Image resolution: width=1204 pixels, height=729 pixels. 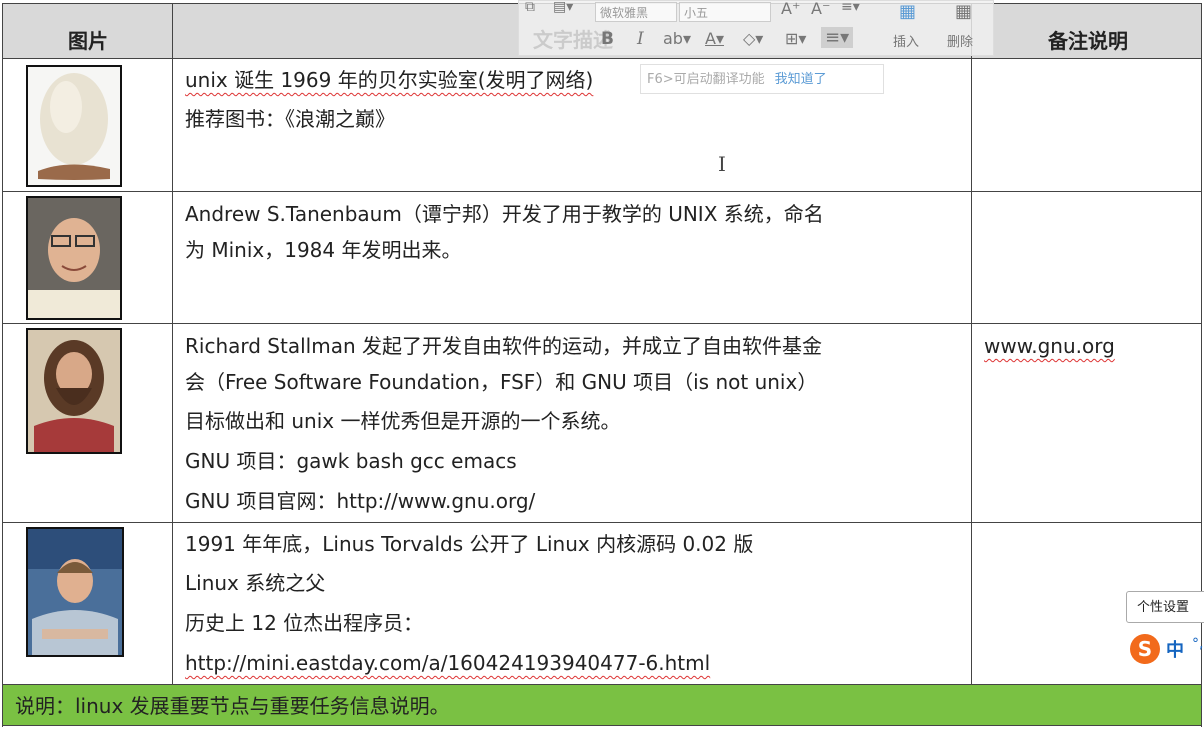 I want to click on shrink-font-icon: A⁻, so click(x=820, y=9).